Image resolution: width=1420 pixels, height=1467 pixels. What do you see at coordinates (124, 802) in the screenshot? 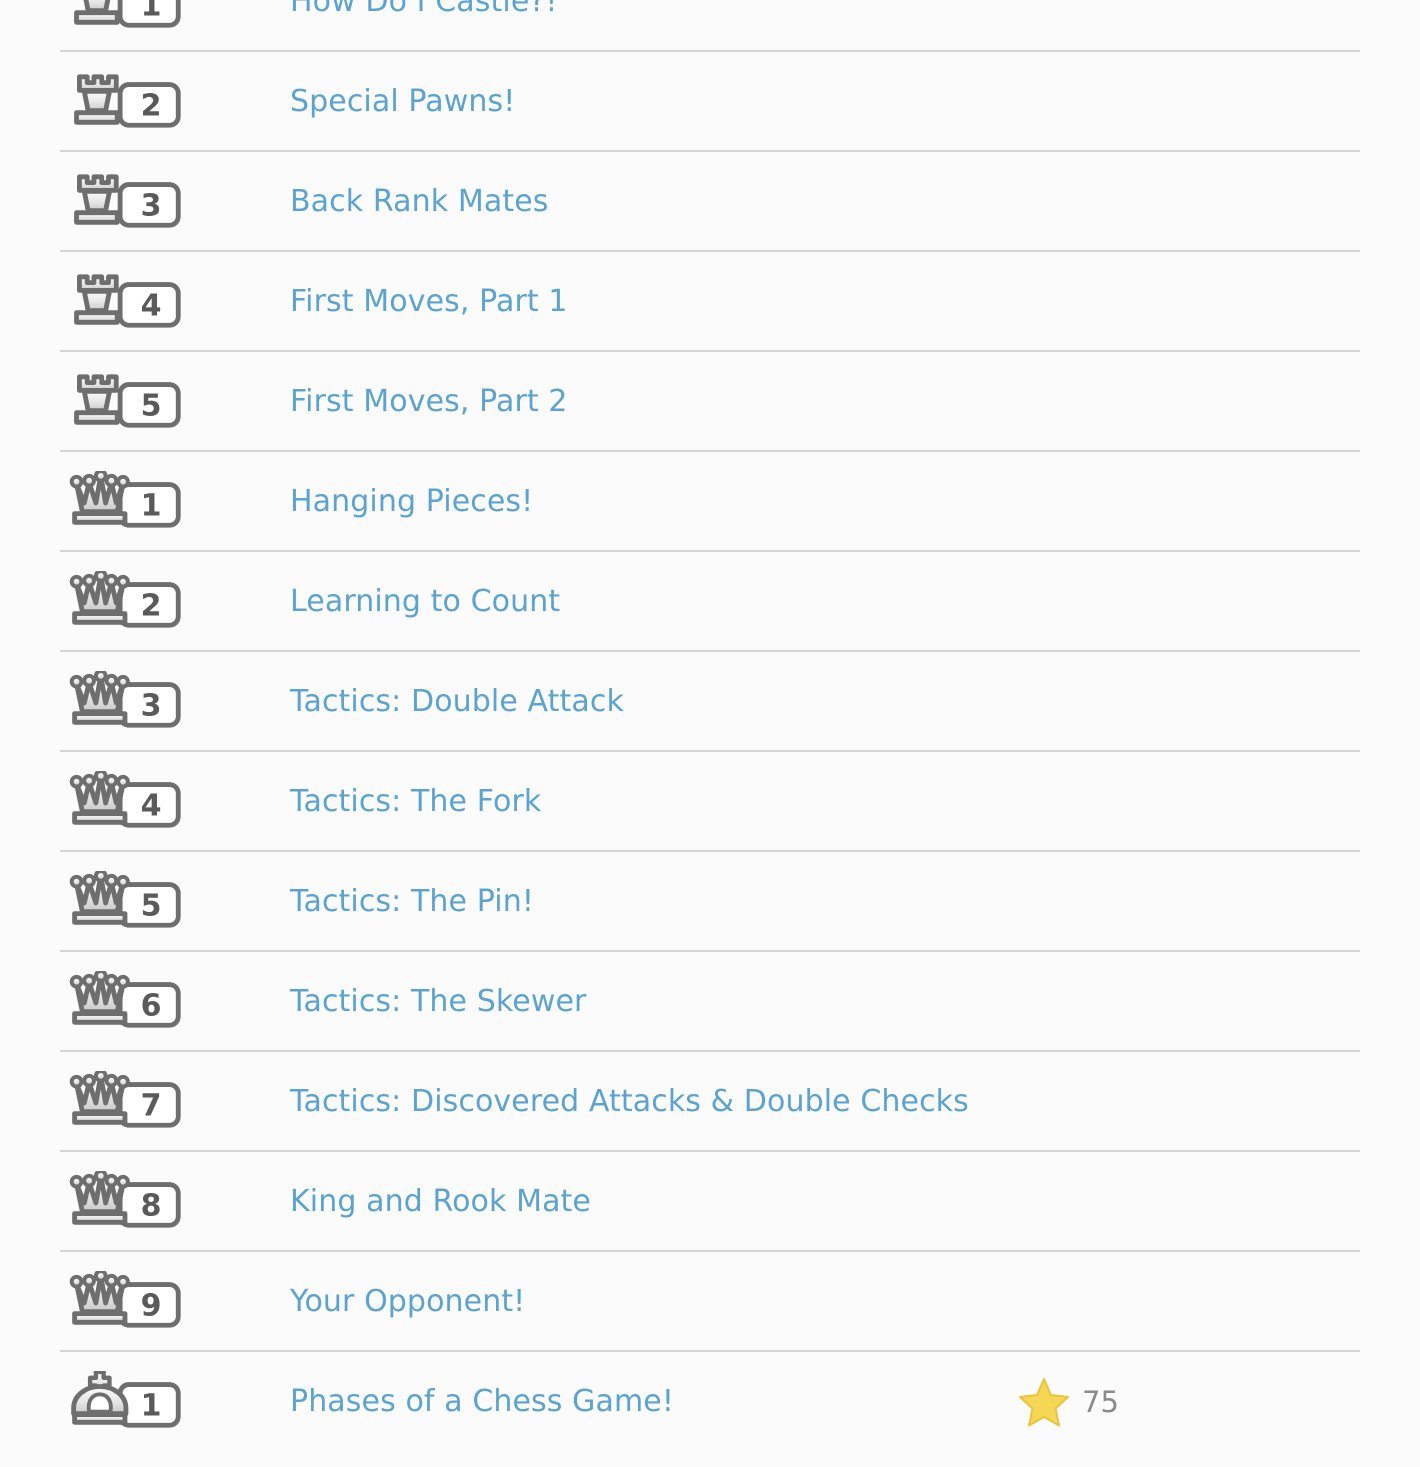
I see `queen-piece-icon: 4` at bounding box center [124, 802].